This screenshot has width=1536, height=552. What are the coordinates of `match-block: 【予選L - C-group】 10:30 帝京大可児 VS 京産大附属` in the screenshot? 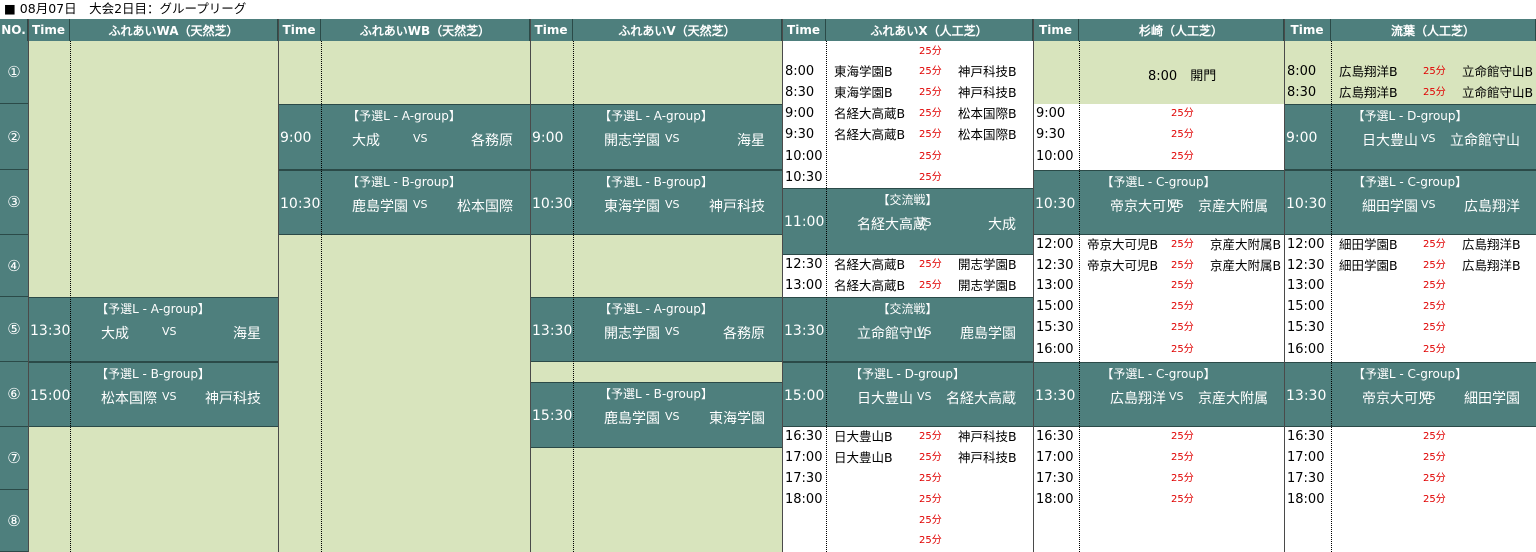 It's located at (1158, 202).